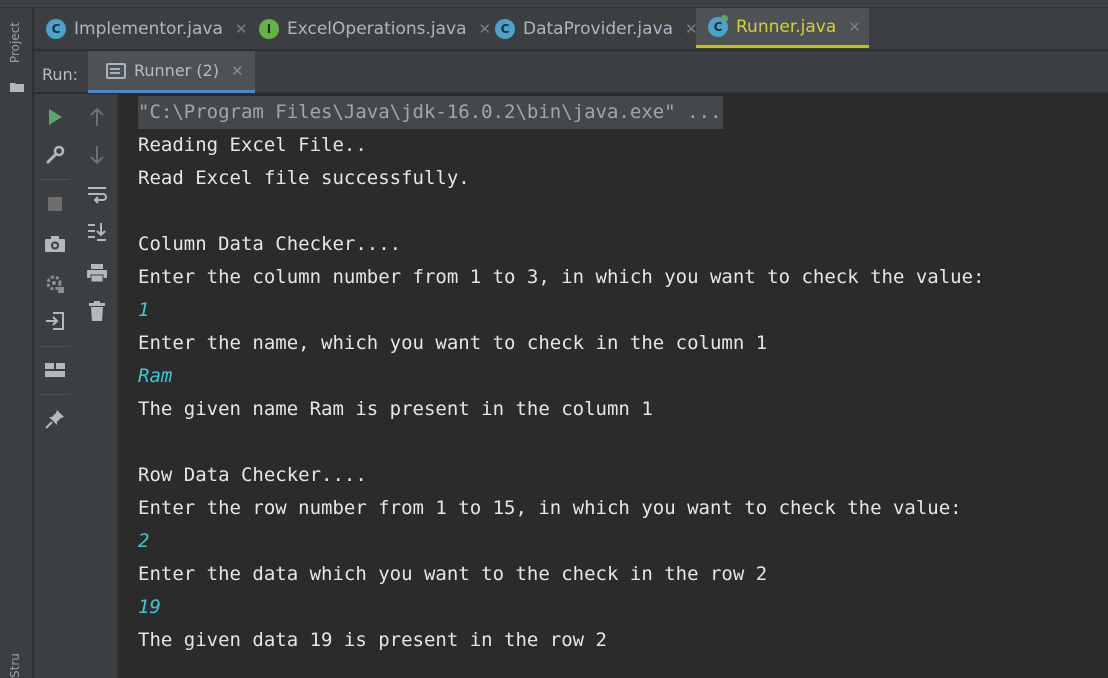 The image size is (1108, 678). I want to click on structure-tool-button: Structure, so click(15, 666).